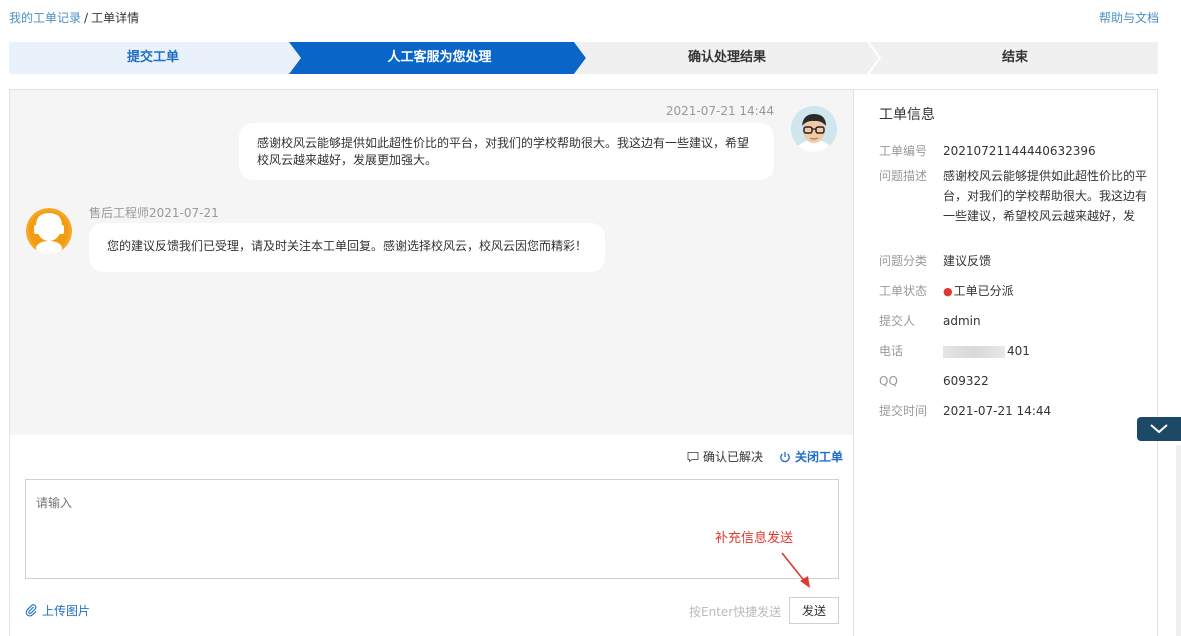 This screenshot has height=636, width=1181. Describe the element at coordinates (814, 610) in the screenshot. I see `send-button: 发送` at that location.